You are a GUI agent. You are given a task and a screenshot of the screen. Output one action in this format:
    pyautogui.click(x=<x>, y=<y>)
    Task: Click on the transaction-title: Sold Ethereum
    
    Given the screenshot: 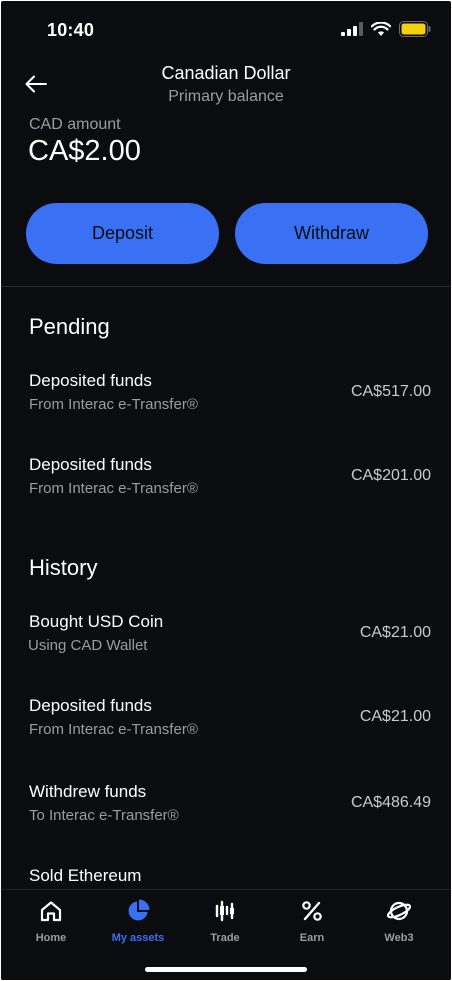 What is the action you would take?
    pyautogui.click(x=85, y=875)
    